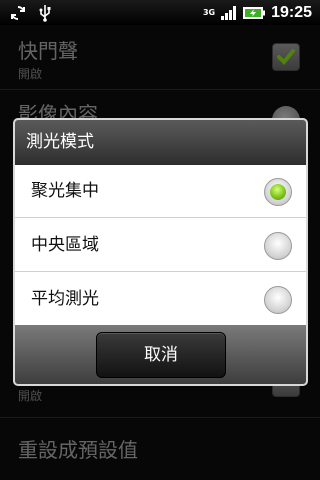  What do you see at coordinates (160, 245) in the screenshot?
I see `option-center: 中央區域` at bounding box center [160, 245].